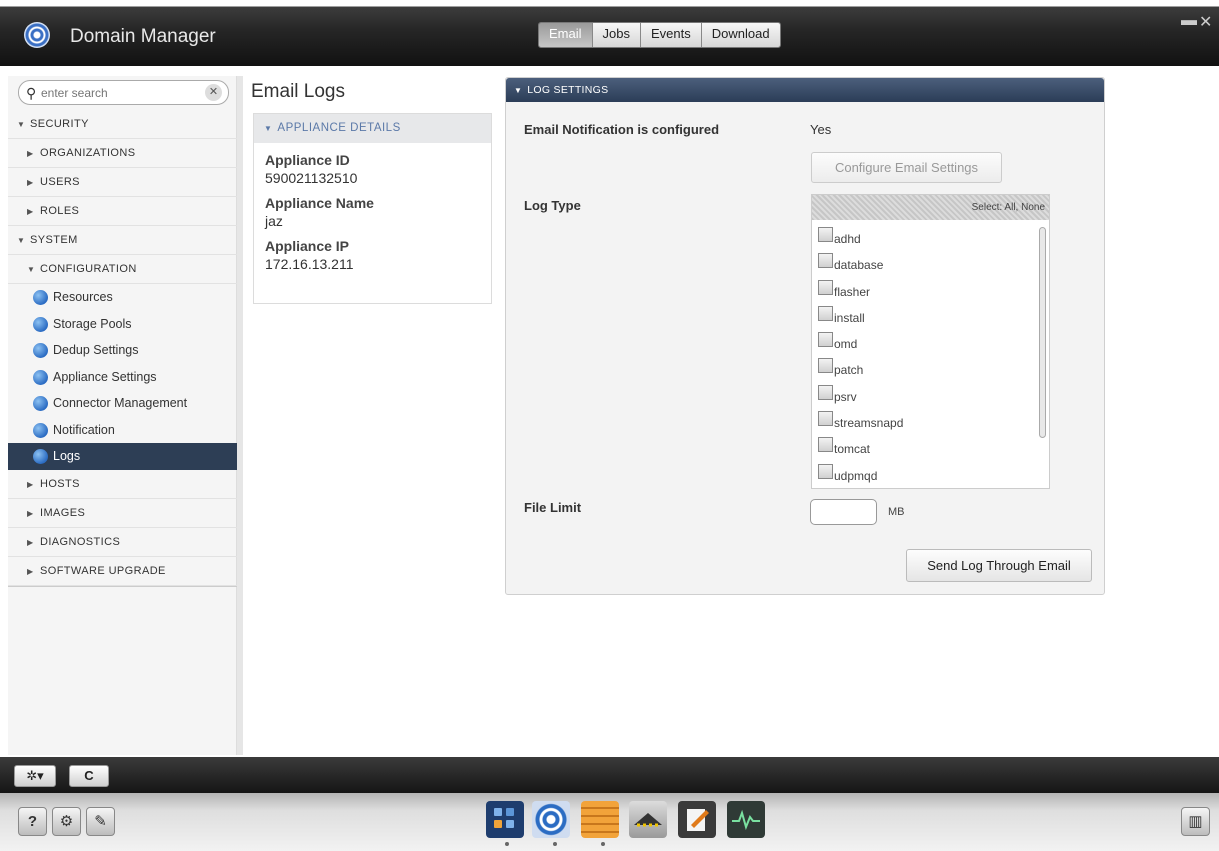 The width and height of the screenshot is (1219, 851). What do you see at coordinates (843, 512) in the screenshot?
I see `file-limit-input` at bounding box center [843, 512].